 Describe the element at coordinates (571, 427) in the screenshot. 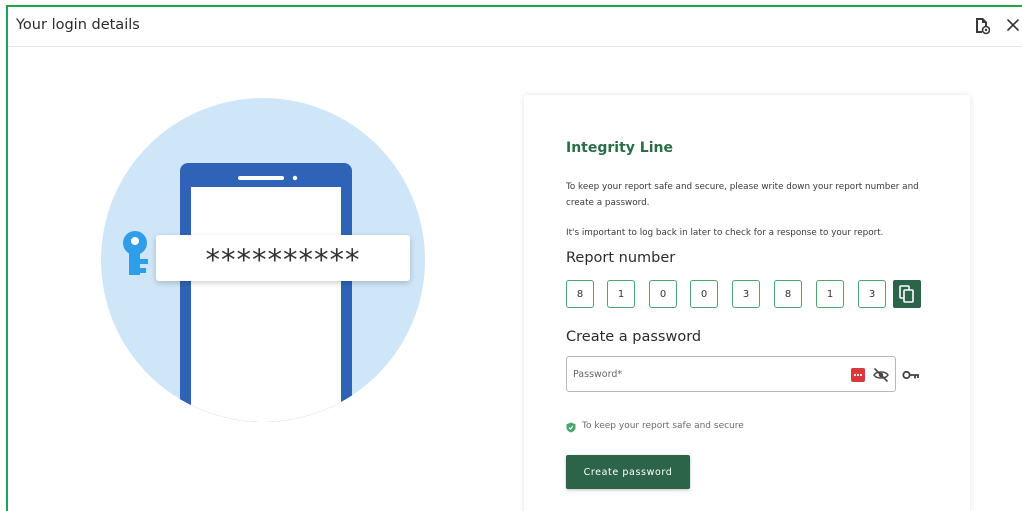

I see `shield-icon` at that location.